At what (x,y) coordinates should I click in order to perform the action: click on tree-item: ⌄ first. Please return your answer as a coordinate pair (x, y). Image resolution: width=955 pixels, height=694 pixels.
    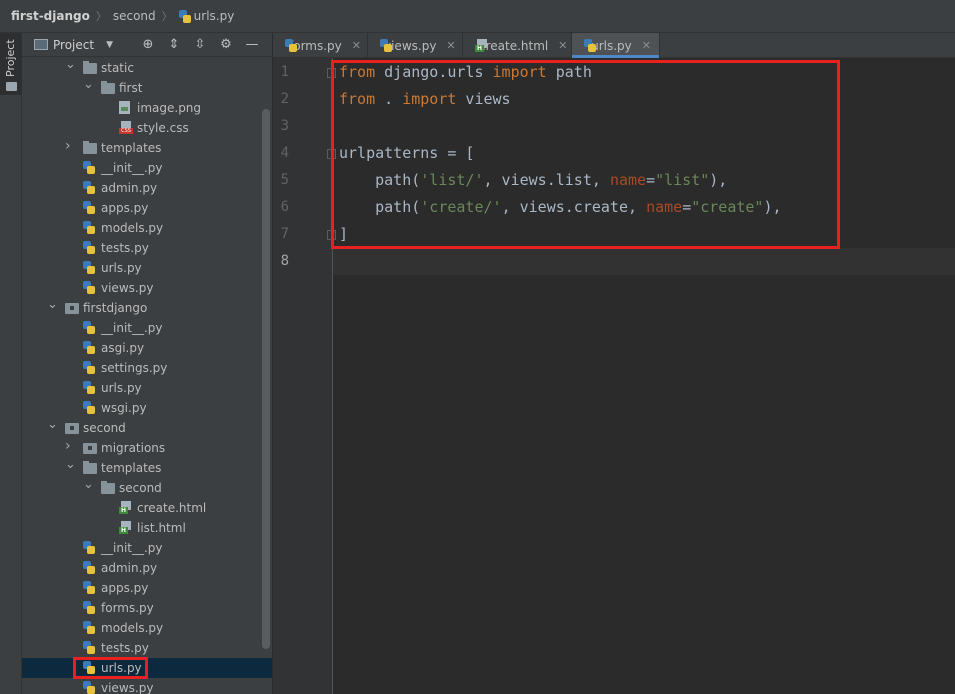
    Looking at the image, I should click on (147, 87).